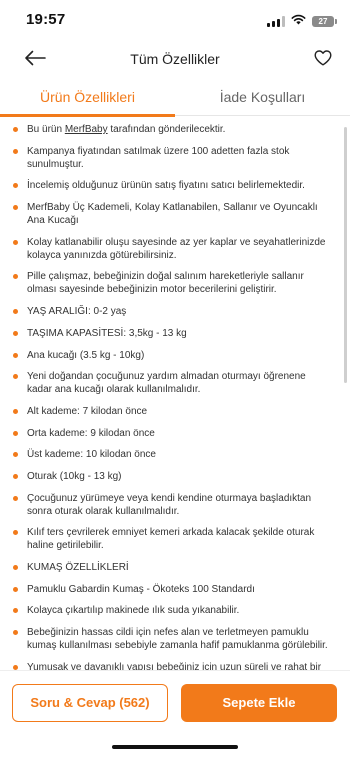 The image size is (350, 757). I want to click on tab-product-features: Ürün Özellikleri, so click(87, 98).